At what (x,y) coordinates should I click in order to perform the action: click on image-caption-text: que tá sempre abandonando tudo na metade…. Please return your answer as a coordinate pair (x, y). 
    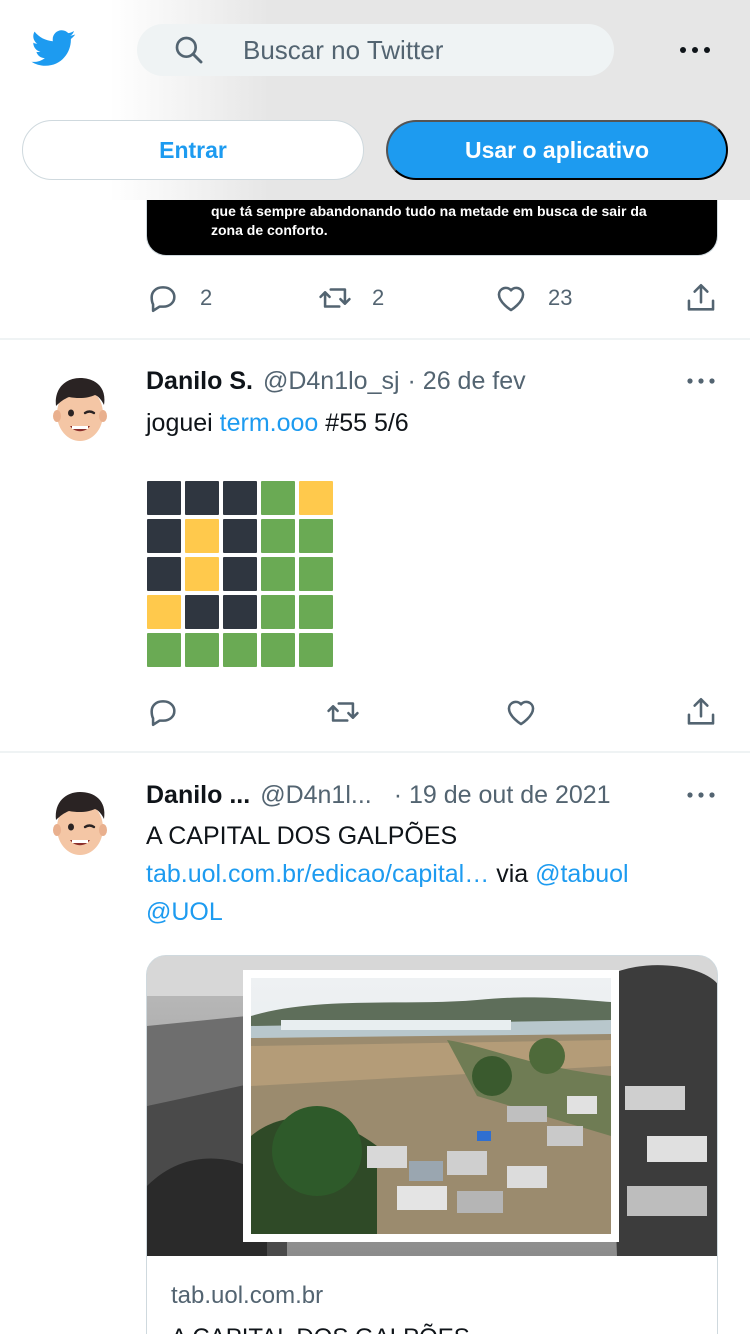
    Looking at the image, I should click on (429, 220).